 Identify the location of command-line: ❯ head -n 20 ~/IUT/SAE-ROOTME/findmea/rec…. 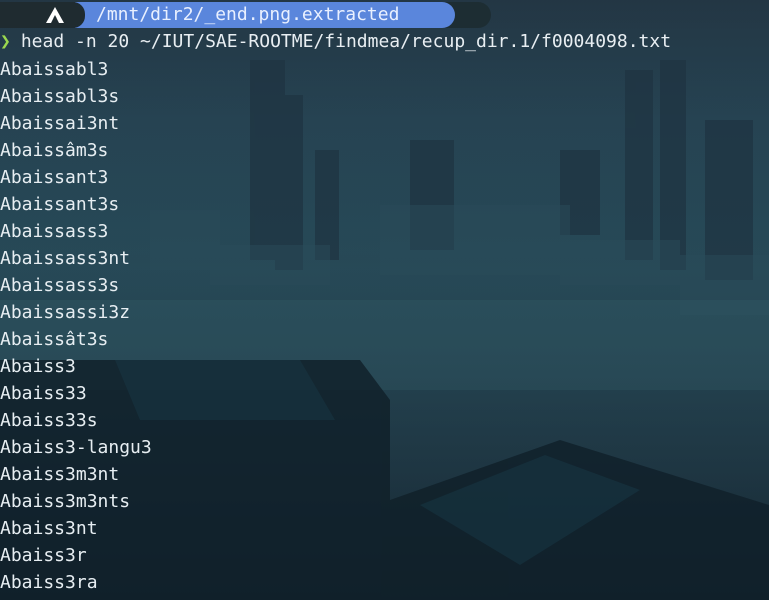
(335, 42).